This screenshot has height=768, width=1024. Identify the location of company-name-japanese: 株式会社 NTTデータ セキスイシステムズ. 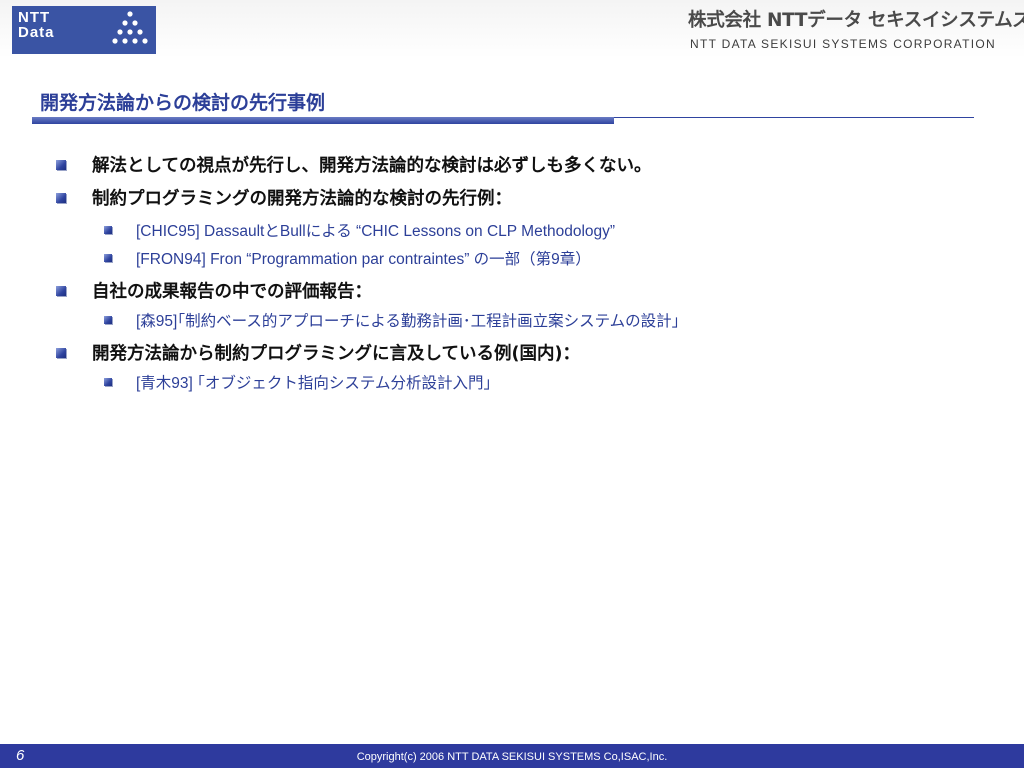
(856, 20).